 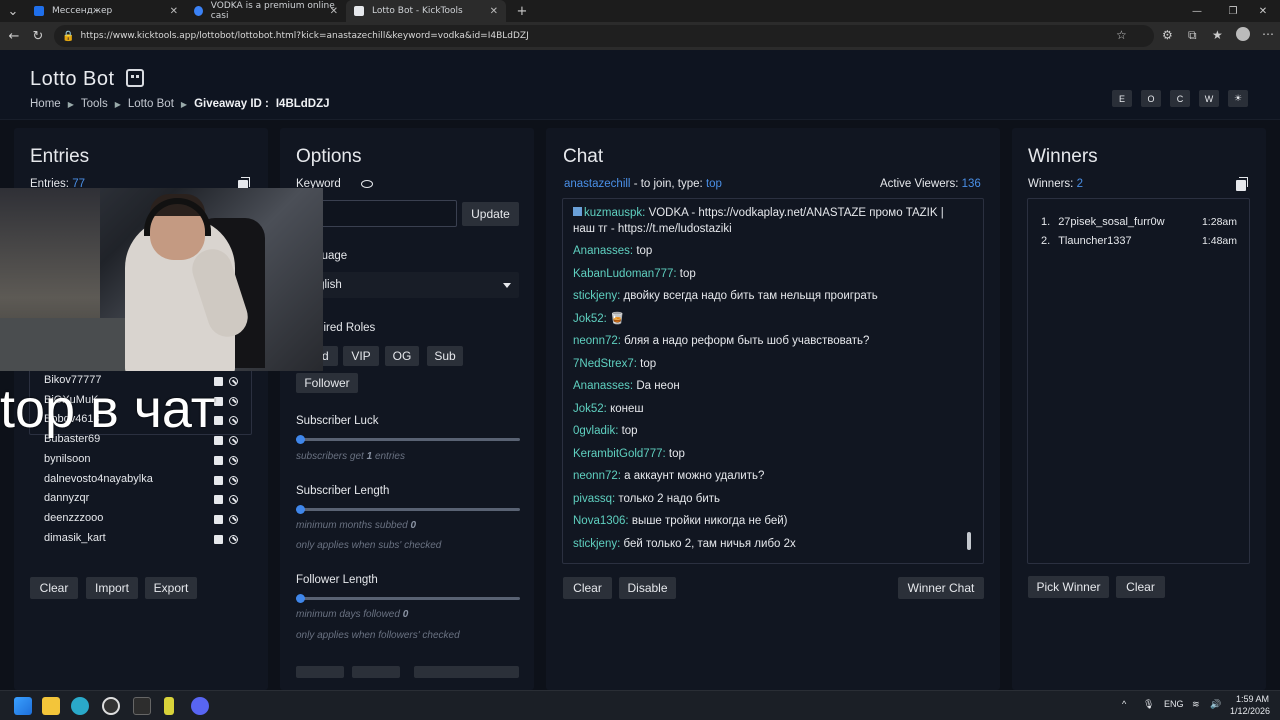 What do you see at coordinates (23, 706) in the screenshot?
I see `windows-start-icon` at bounding box center [23, 706].